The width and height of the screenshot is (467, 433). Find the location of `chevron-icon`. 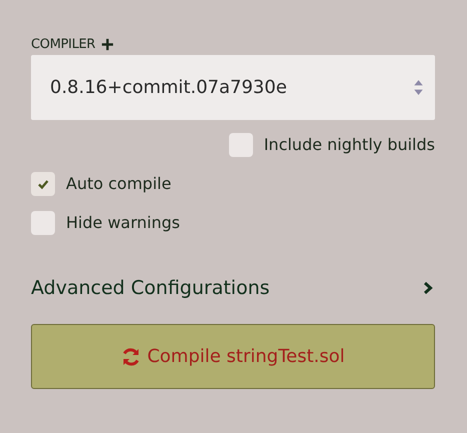

chevron-icon is located at coordinates (428, 288).